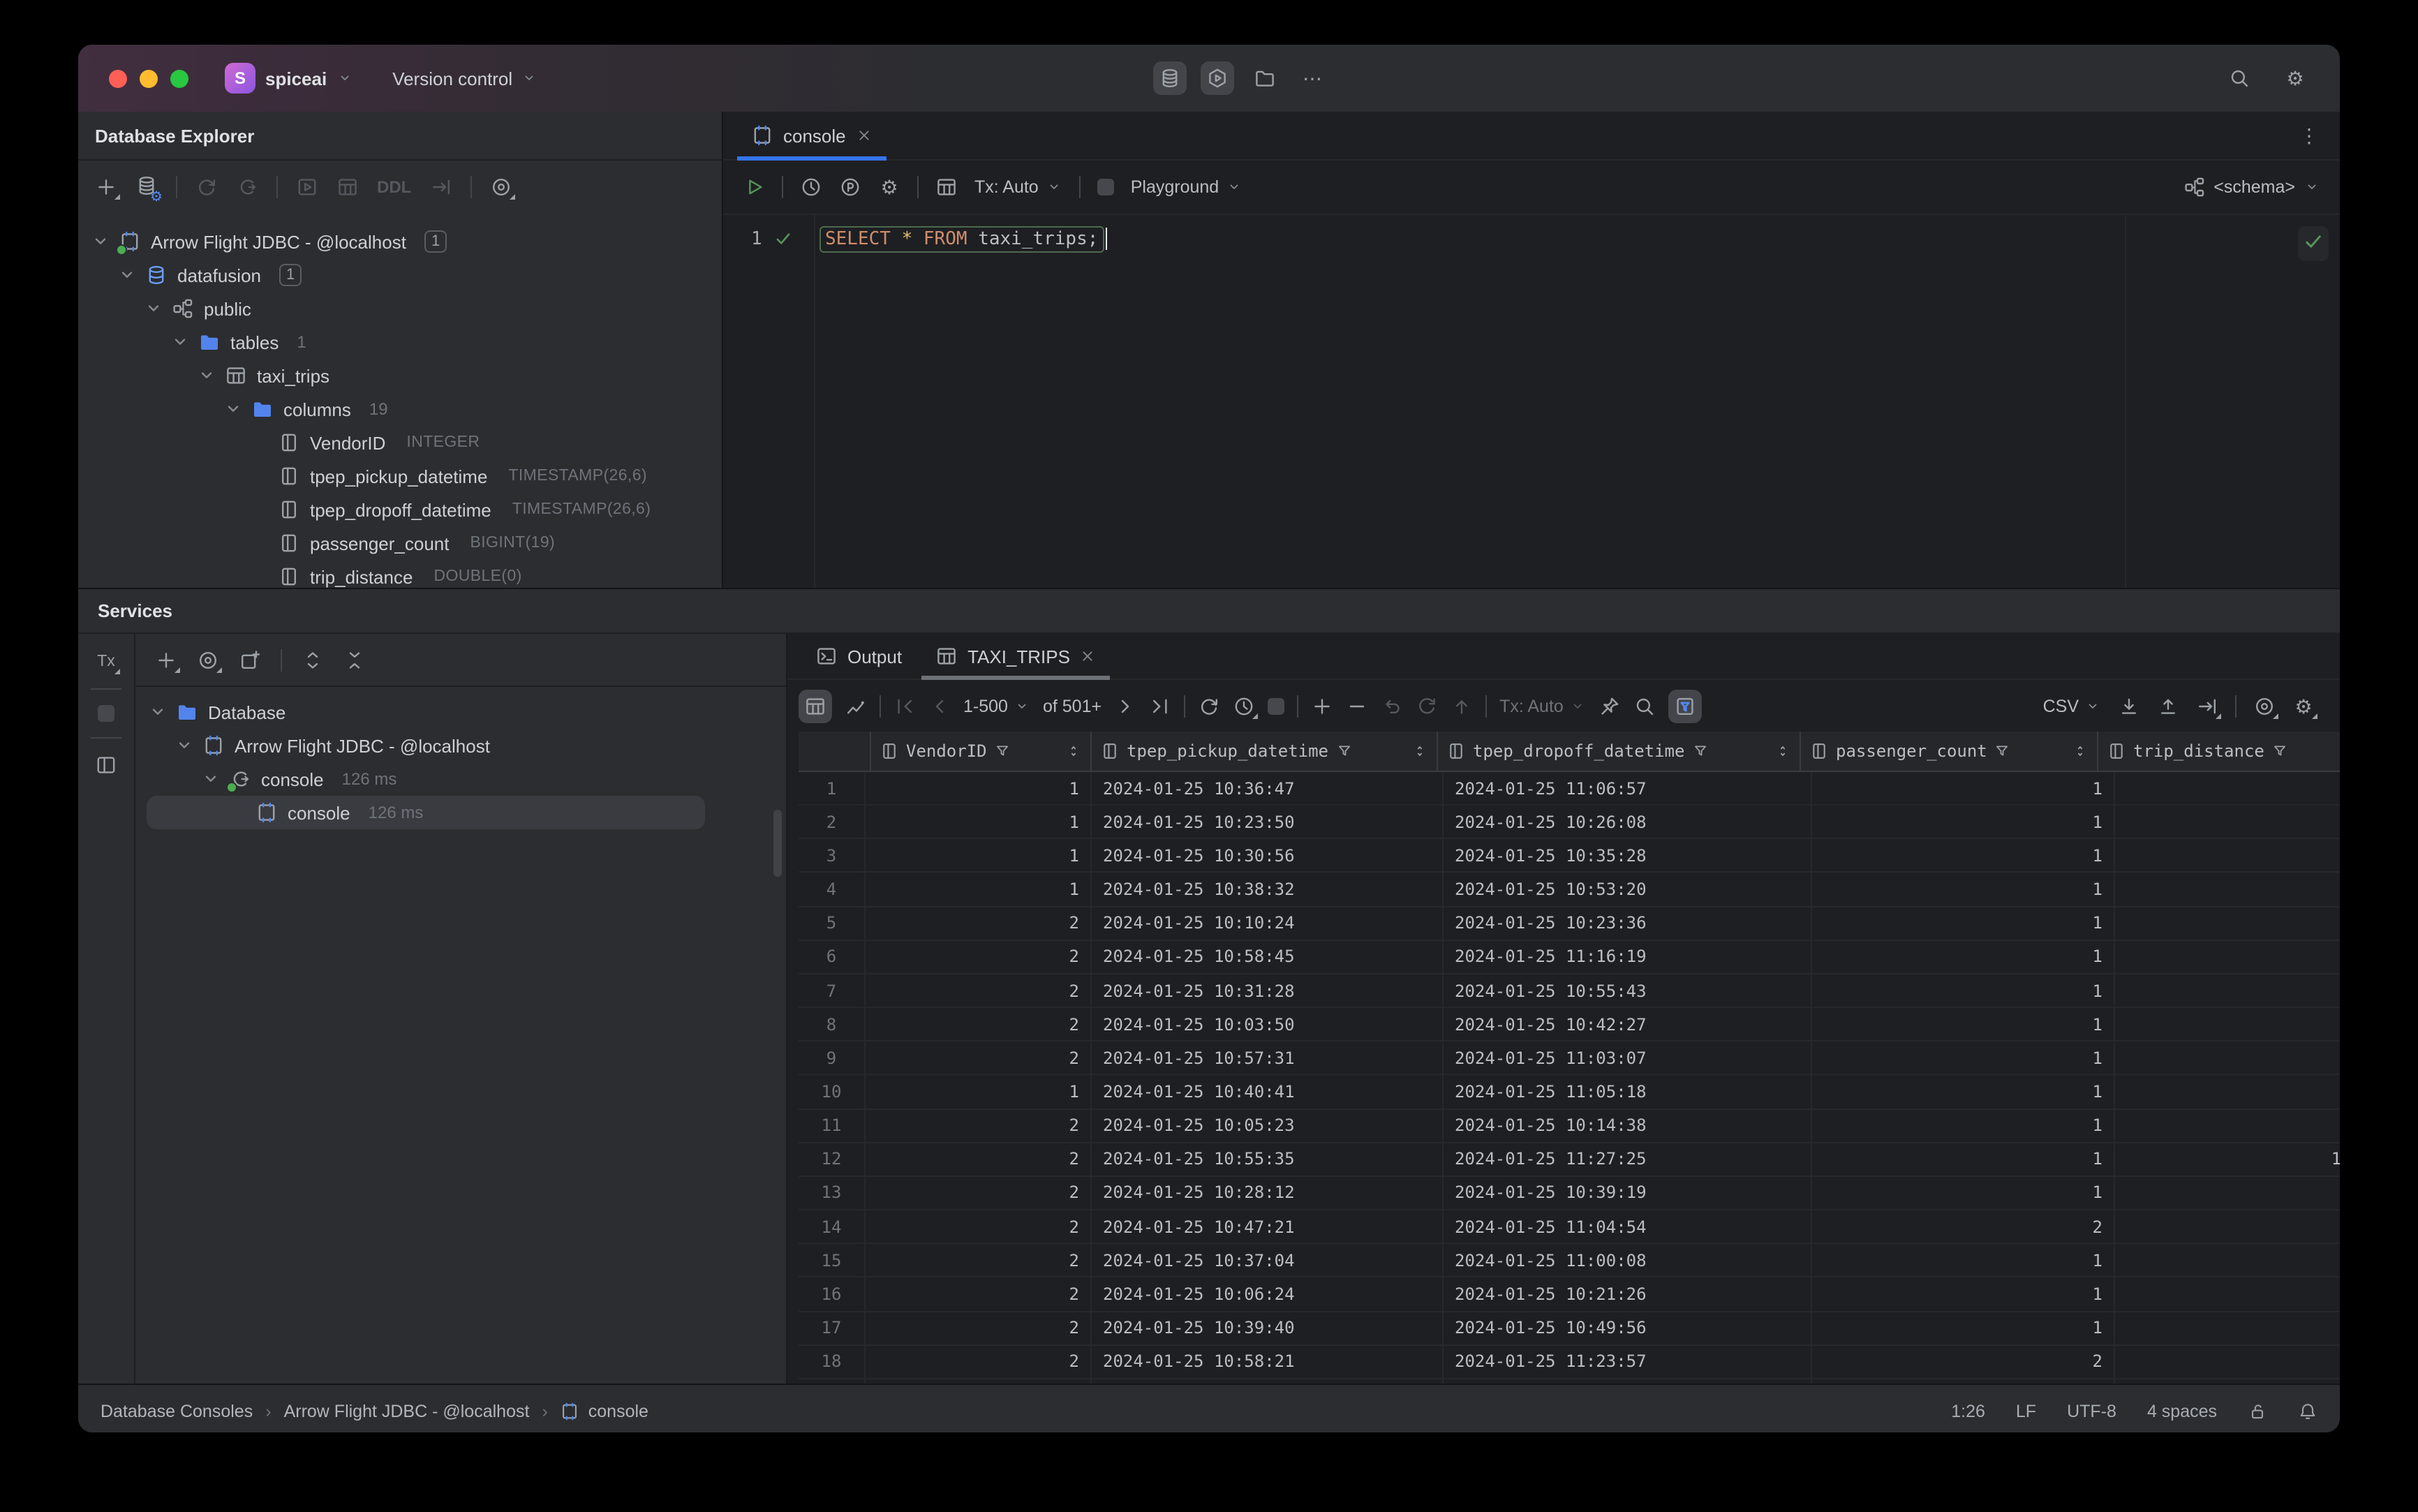 Image resolution: width=2418 pixels, height=1512 pixels. What do you see at coordinates (850, 187) in the screenshot?
I see `explain-plan-button` at bounding box center [850, 187].